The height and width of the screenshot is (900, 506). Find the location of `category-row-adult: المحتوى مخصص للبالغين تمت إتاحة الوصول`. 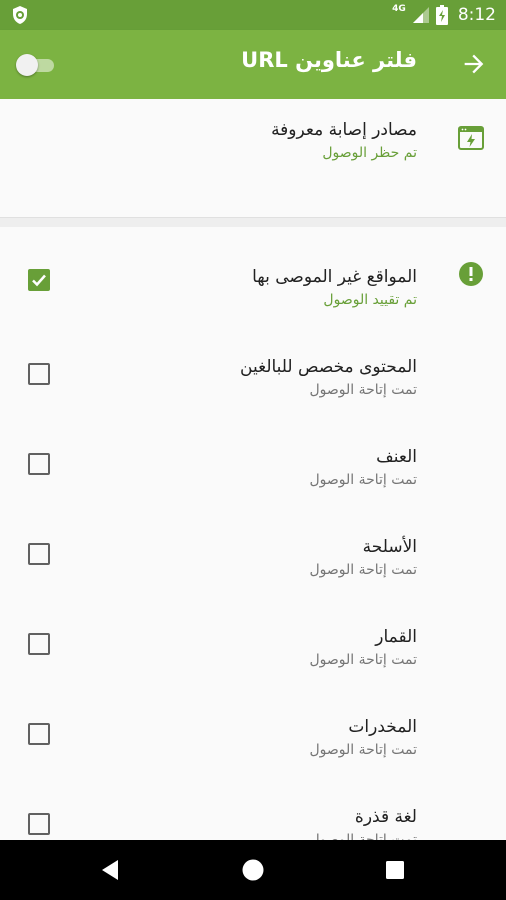

category-row-adult: المحتوى مخصص للبالغين تمت إتاحة الوصول is located at coordinates (253, 395).